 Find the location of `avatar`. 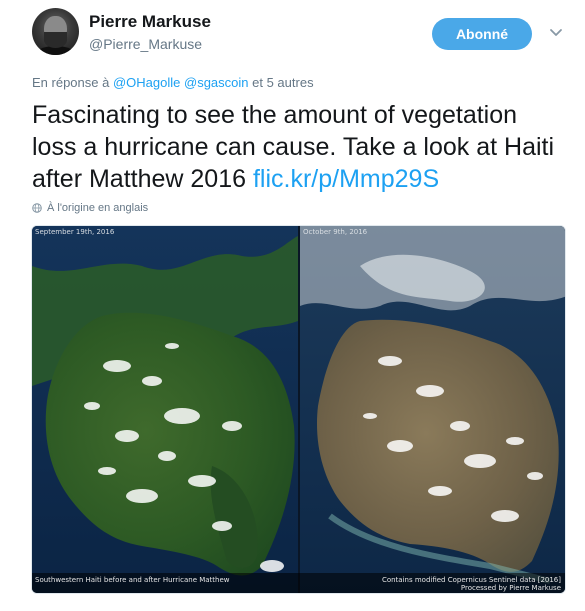

avatar is located at coordinates (55, 31).